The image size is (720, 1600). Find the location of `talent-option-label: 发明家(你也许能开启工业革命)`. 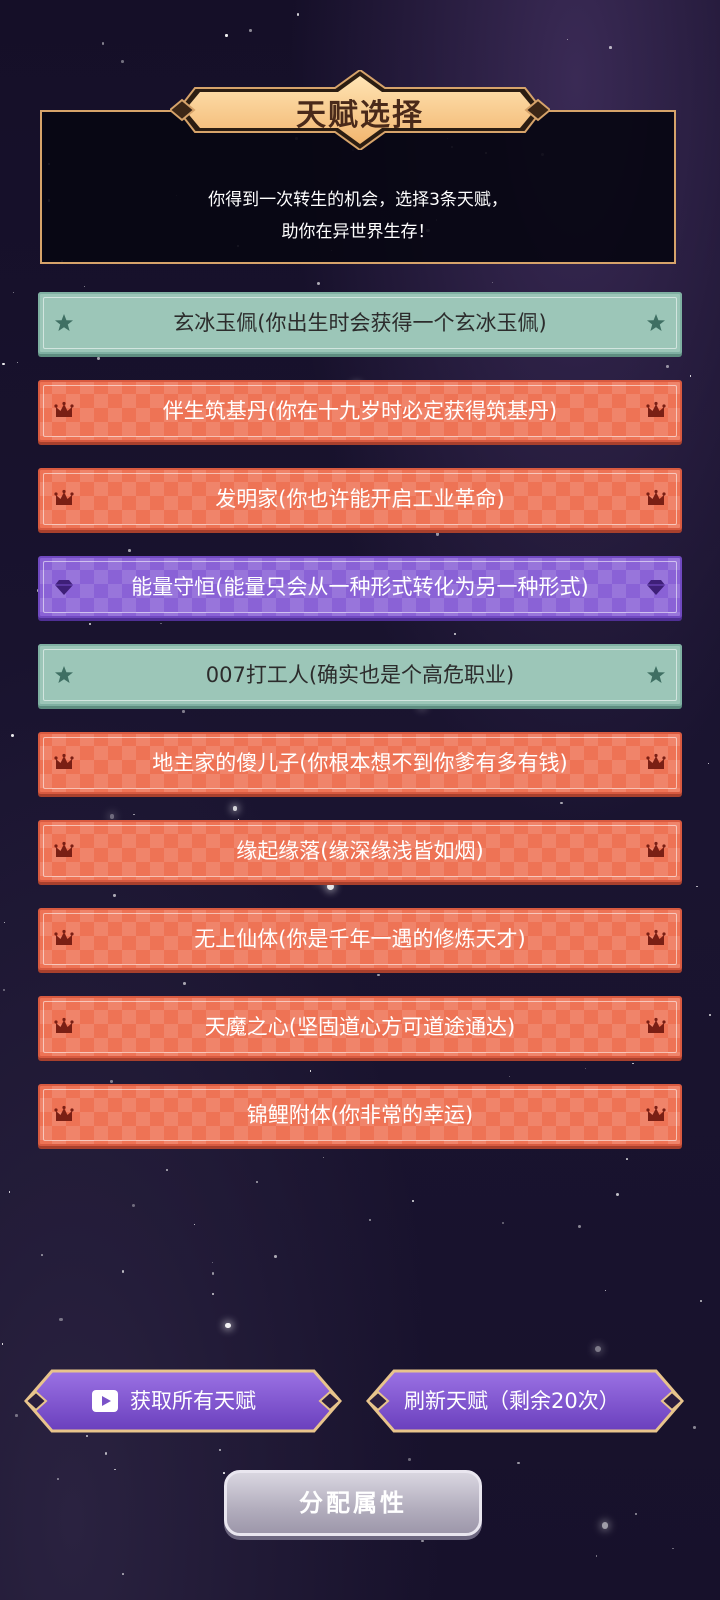

talent-option-label: 发明家(你也许能开启工业革命) is located at coordinates (360, 499).